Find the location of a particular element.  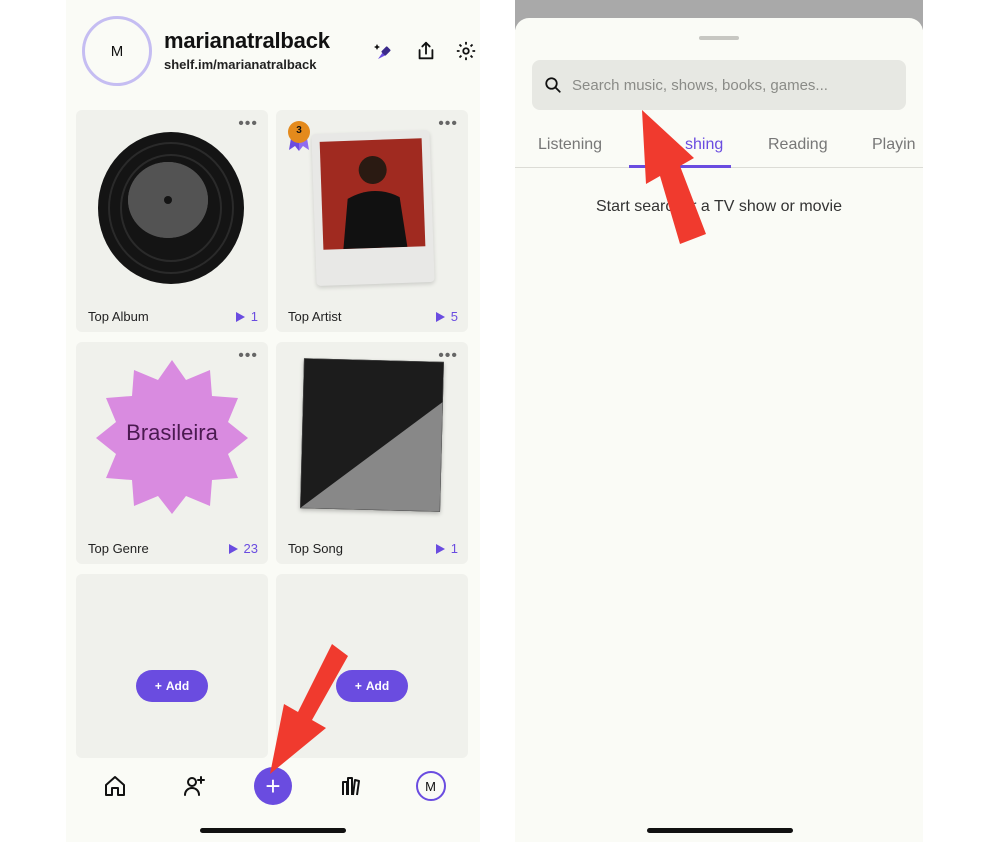

search-field is located at coordinates (719, 85).